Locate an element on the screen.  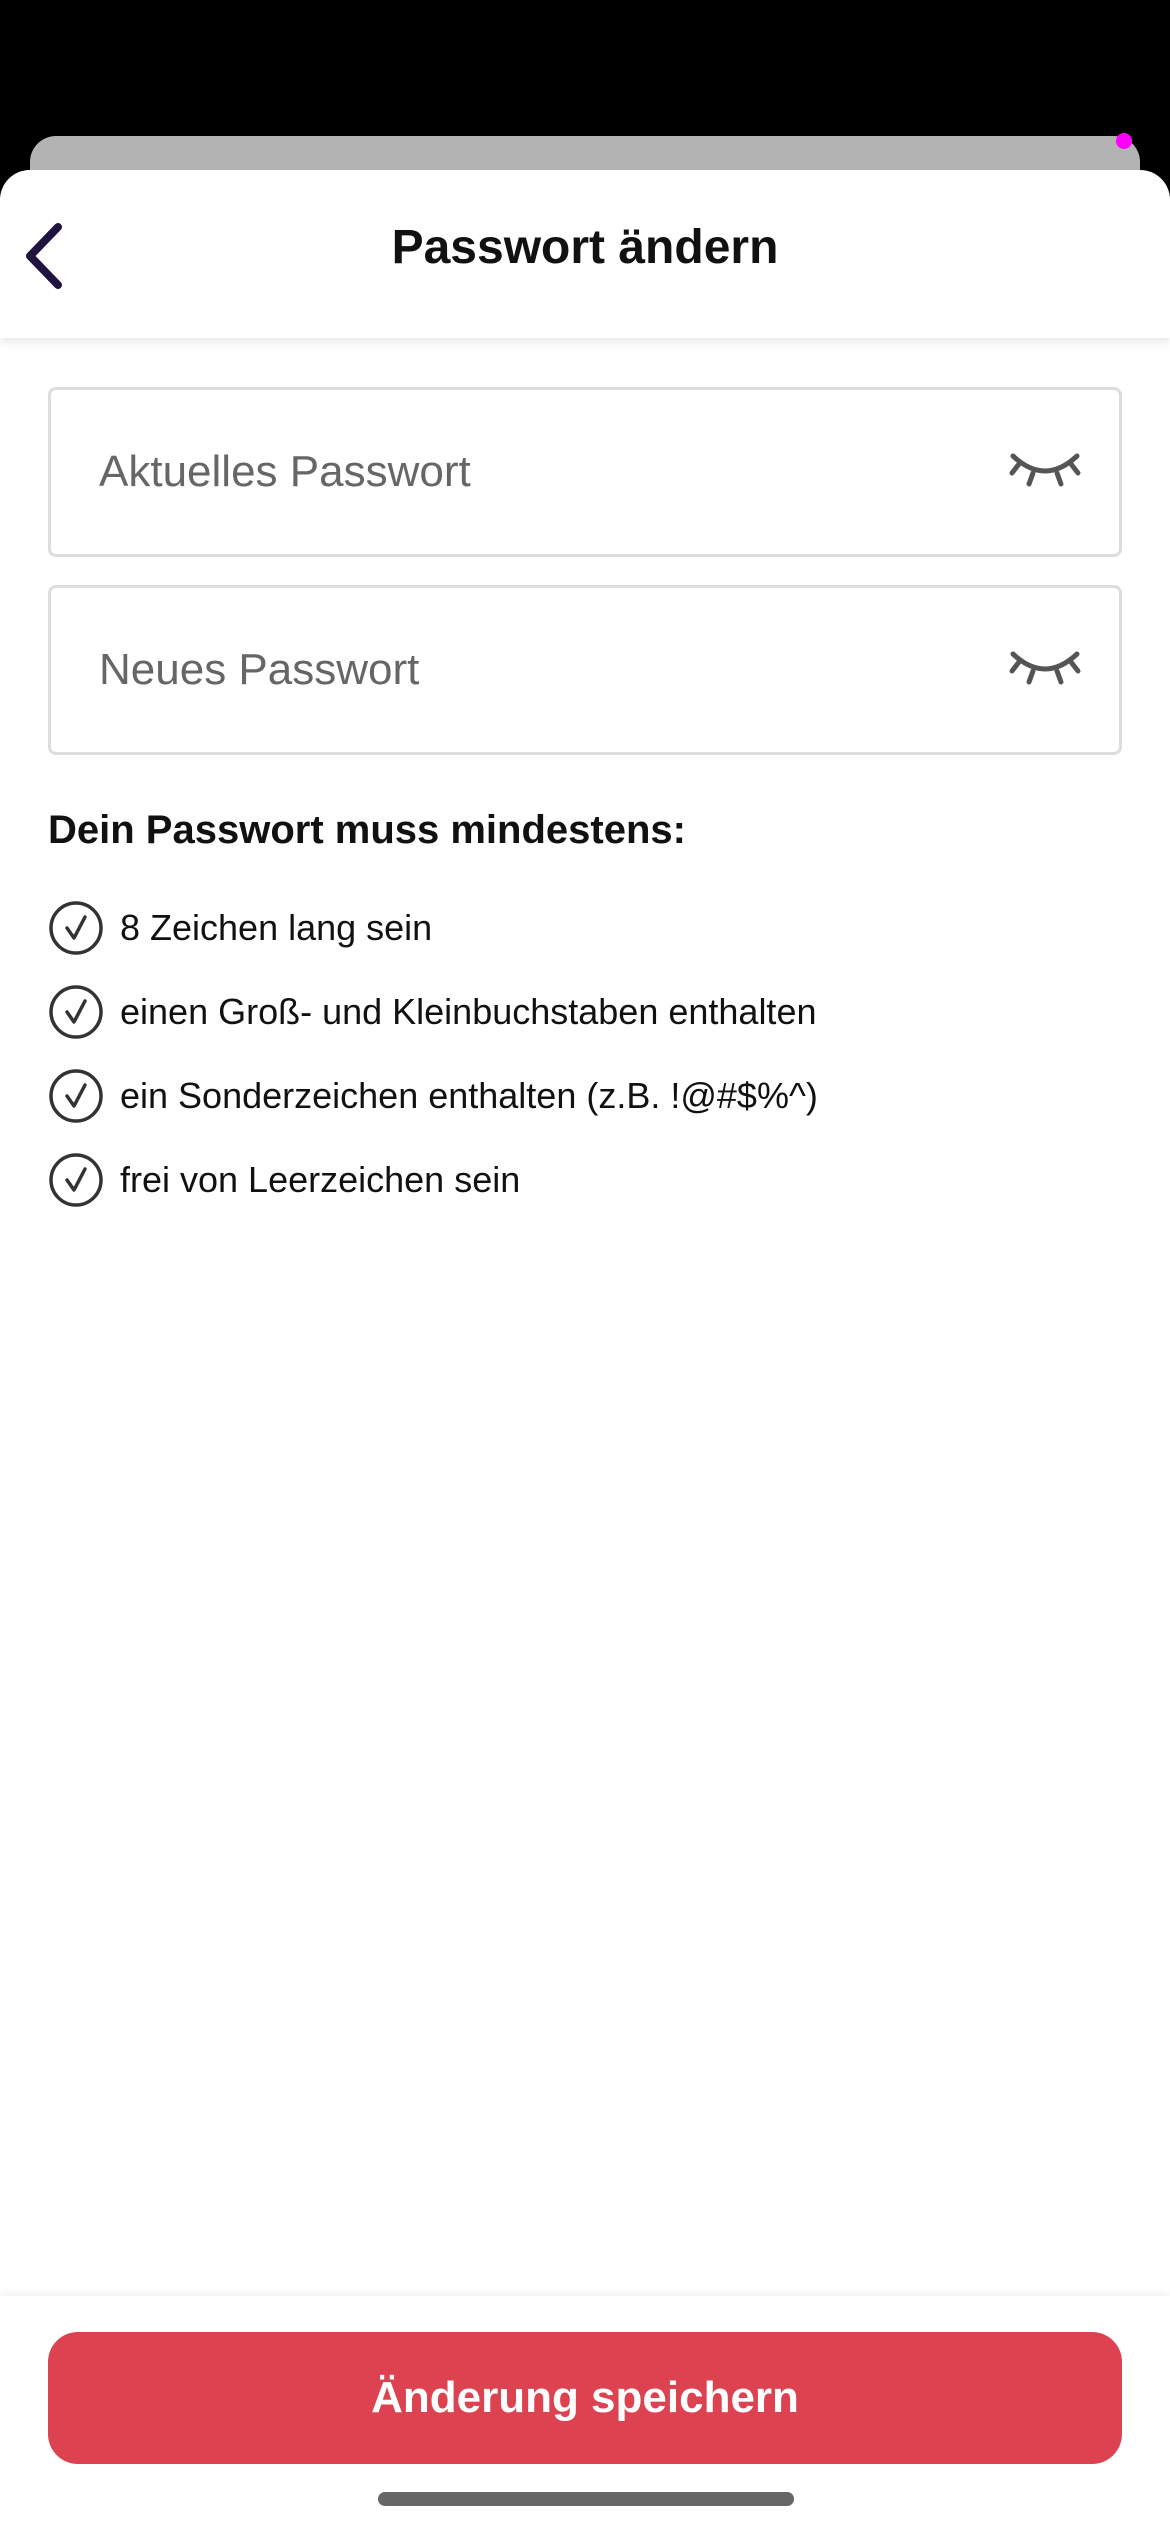
rule-item-no-spaces: frei von Leerzeichen sein is located at coordinates (585, 1180).